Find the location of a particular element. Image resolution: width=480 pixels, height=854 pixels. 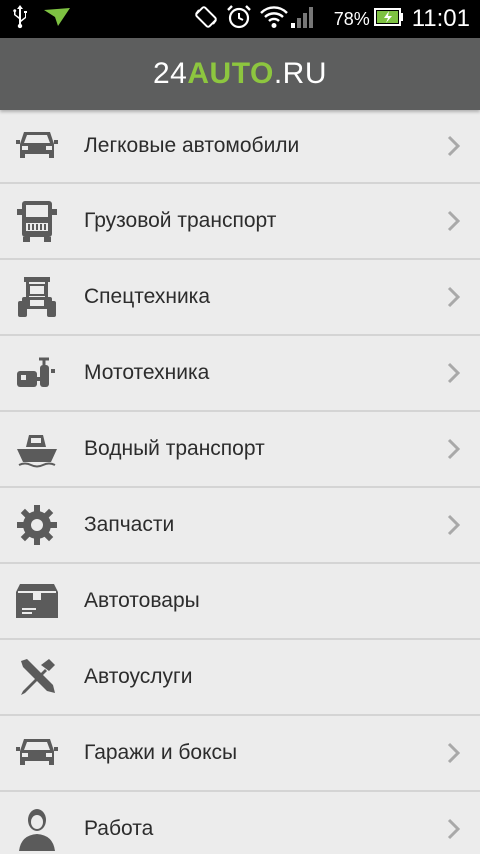

status-bar: 78% 11:01 is located at coordinates (240, 19).